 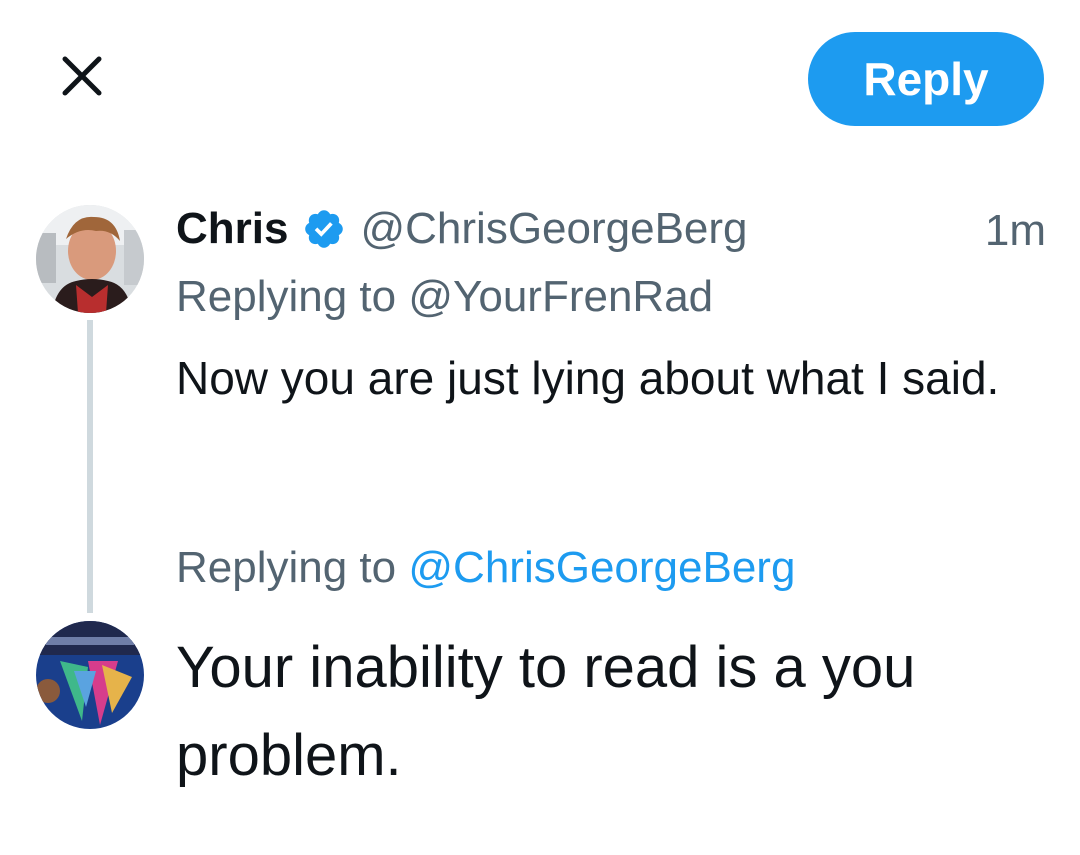 I want to click on thread-connector-line, so click(x=90, y=466).